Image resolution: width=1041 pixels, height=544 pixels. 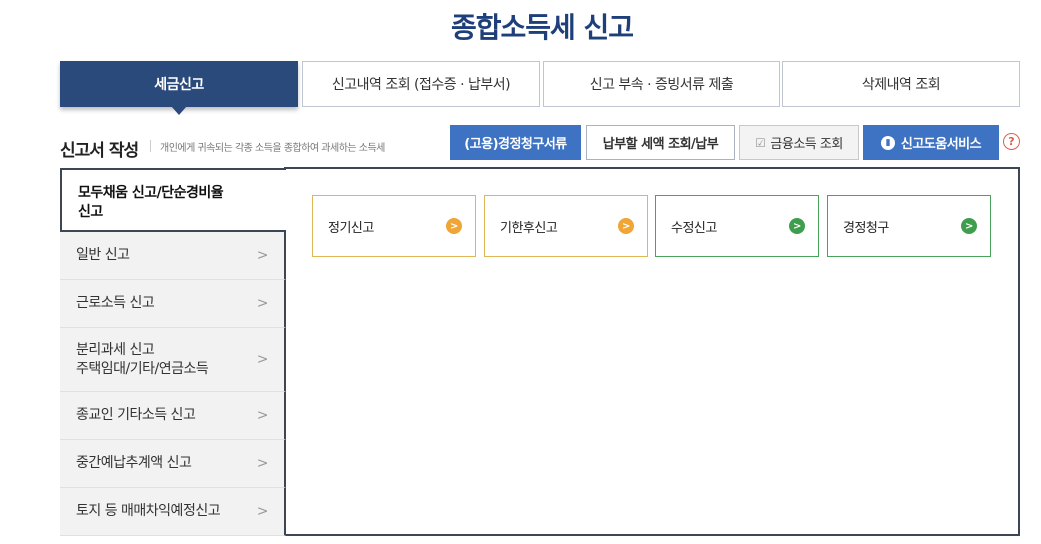 I want to click on nav-item-label: 일반 신고, so click(x=103, y=255).